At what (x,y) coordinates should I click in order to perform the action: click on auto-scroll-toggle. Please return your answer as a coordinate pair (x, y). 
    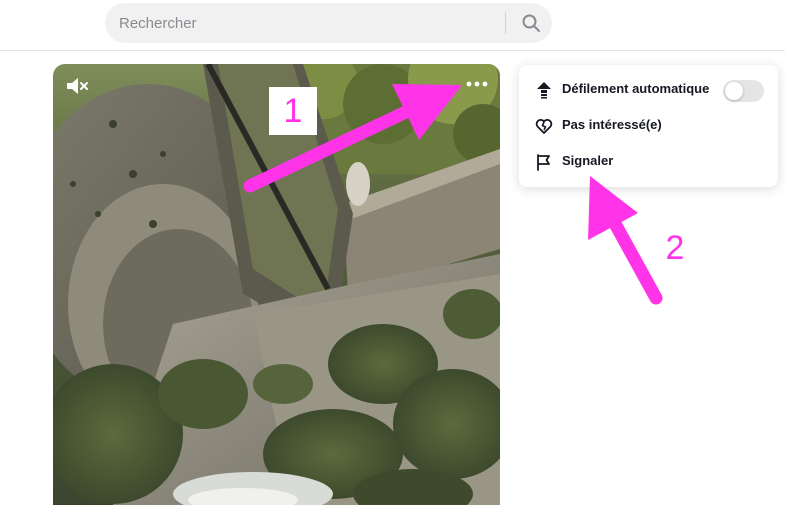
    Looking at the image, I should click on (743, 91).